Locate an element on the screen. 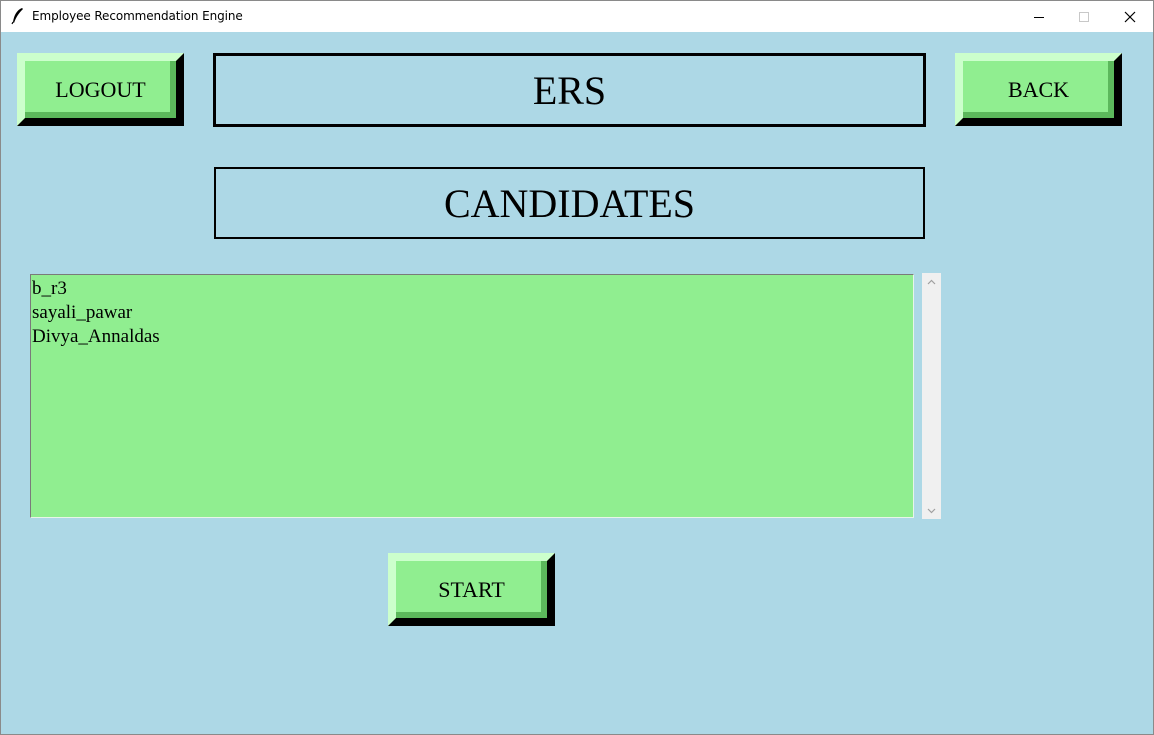  minimize-icon is located at coordinates (1039, 17).